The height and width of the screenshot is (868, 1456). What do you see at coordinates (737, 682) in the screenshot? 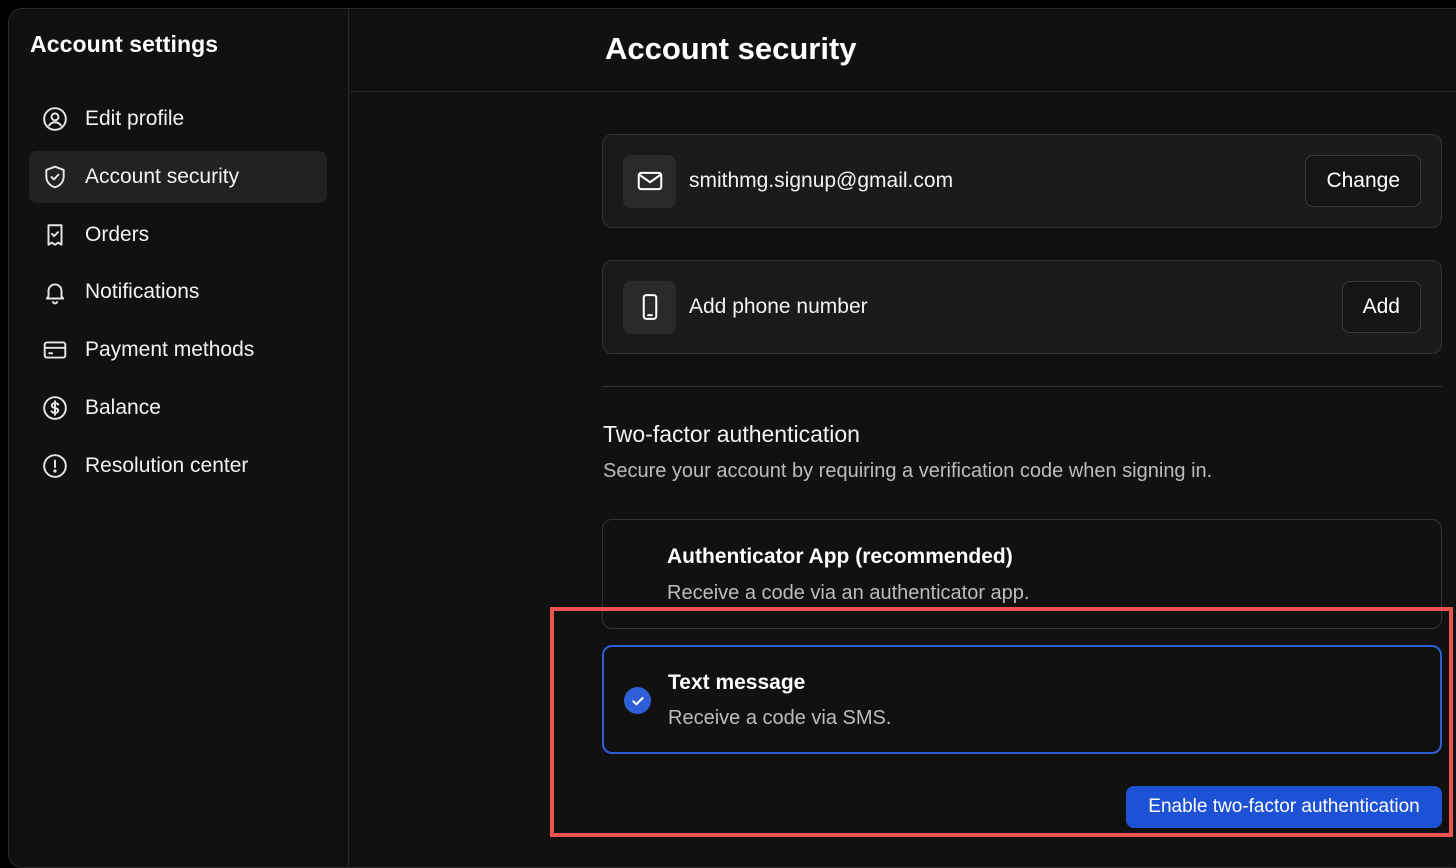
I see `option-title: Text message` at bounding box center [737, 682].